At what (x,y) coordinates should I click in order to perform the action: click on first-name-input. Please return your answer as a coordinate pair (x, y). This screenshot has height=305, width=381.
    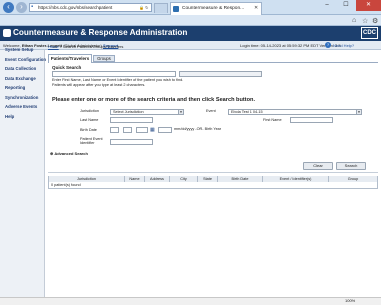
    Looking at the image, I should click on (311, 120).